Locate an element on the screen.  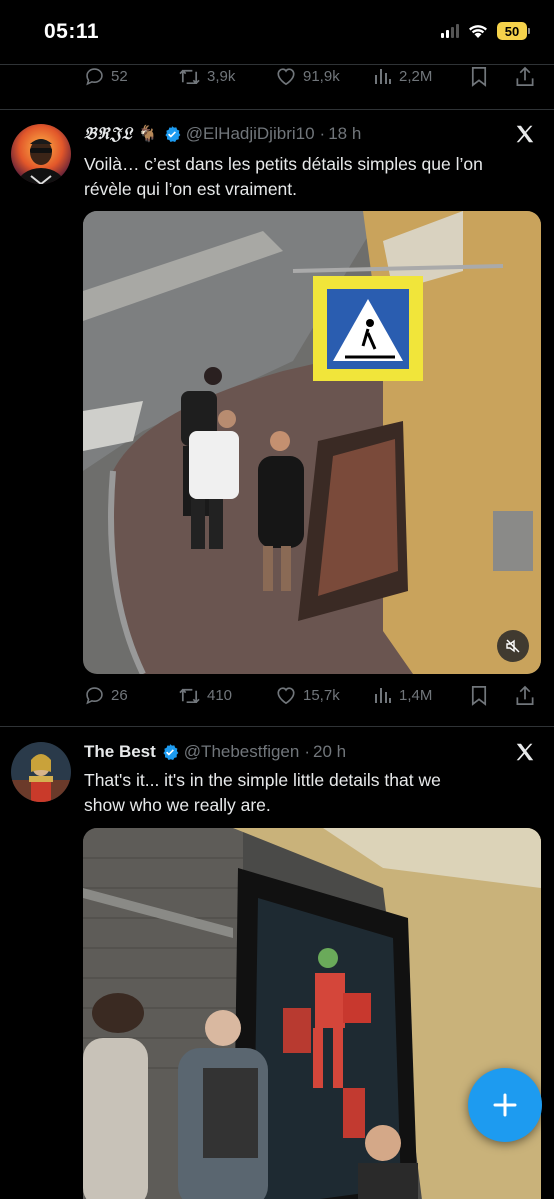
display-name: The Best is located at coordinates (120, 752).